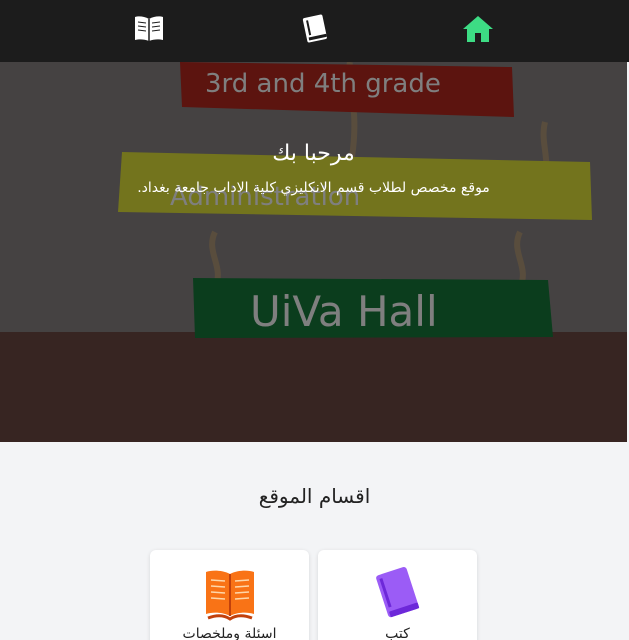 The width and height of the screenshot is (629, 640). Describe the element at coordinates (149, 29) in the screenshot. I see `open-book-icon` at that location.